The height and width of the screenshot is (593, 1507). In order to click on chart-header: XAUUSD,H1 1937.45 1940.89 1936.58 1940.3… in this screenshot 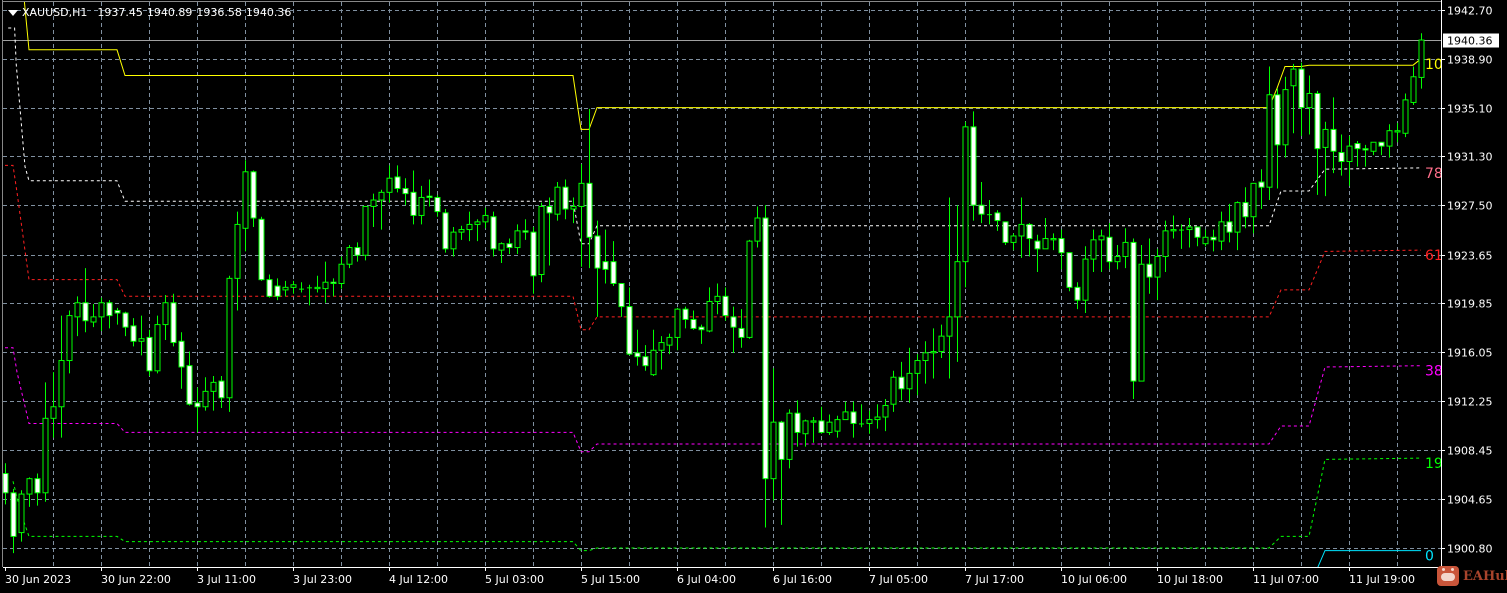, I will do `click(149, 12)`.